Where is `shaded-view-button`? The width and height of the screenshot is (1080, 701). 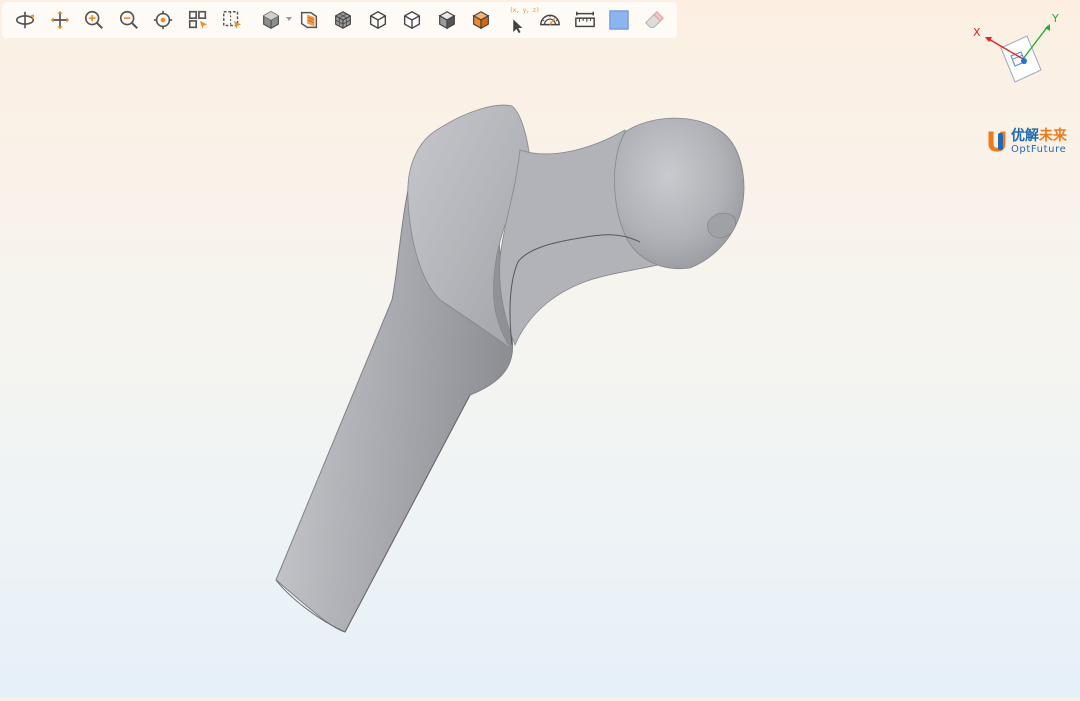 shaded-view-button is located at coordinates (447, 20).